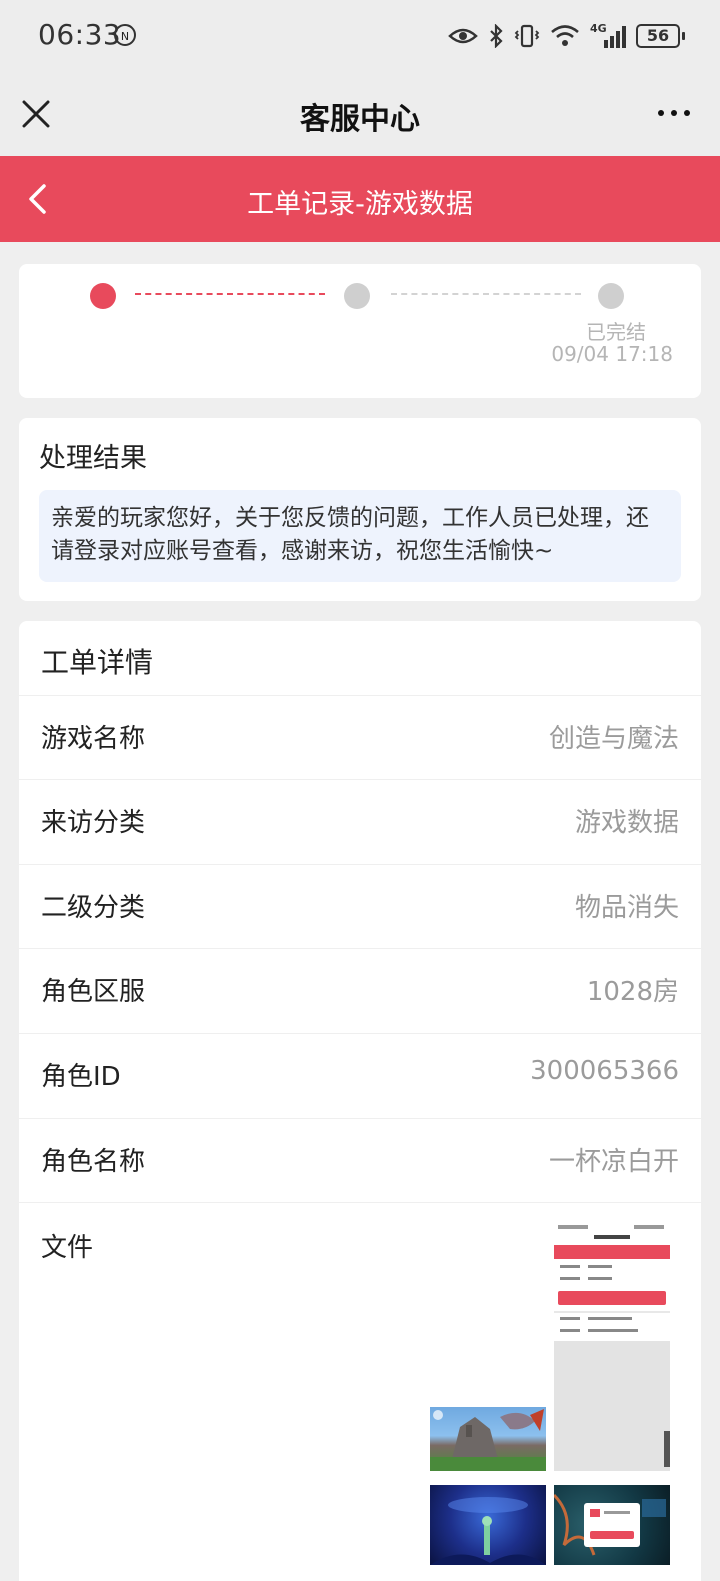  What do you see at coordinates (93, 458) in the screenshot?
I see `result-title: 处理结果` at bounding box center [93, 458].